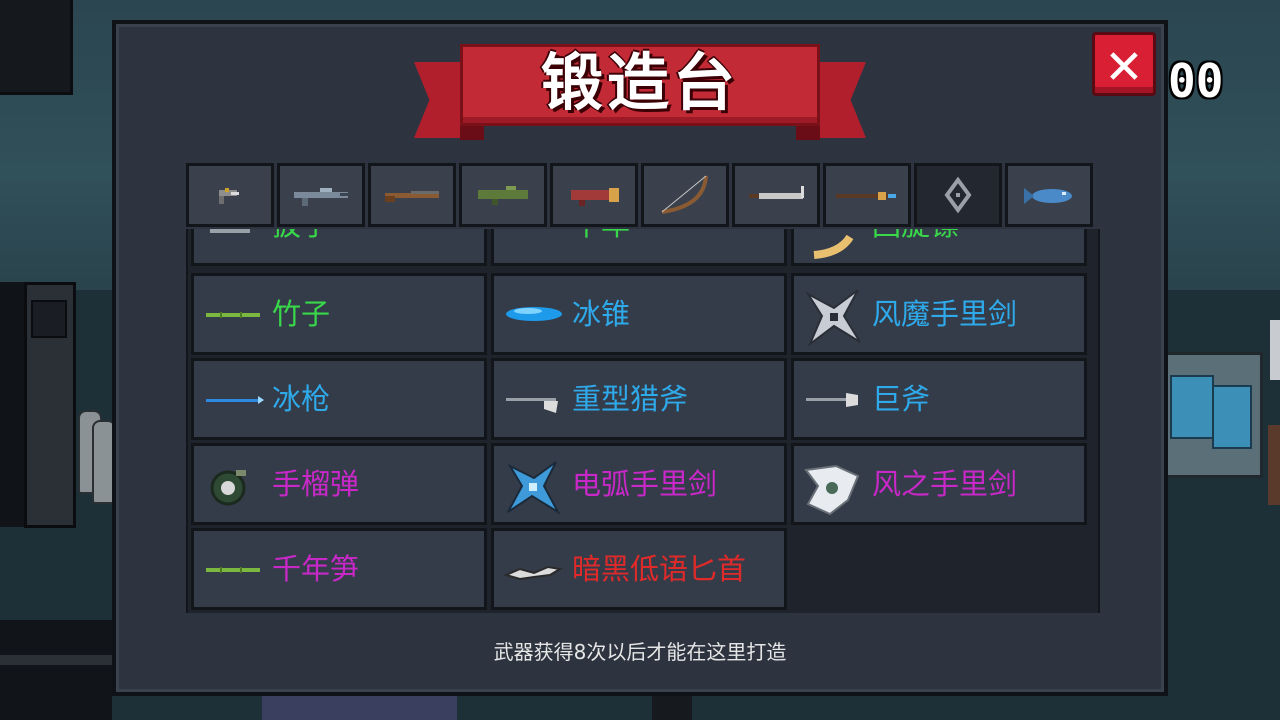 The image size is (1280, 720). I want to click on tab-staff, so click(867, 195).